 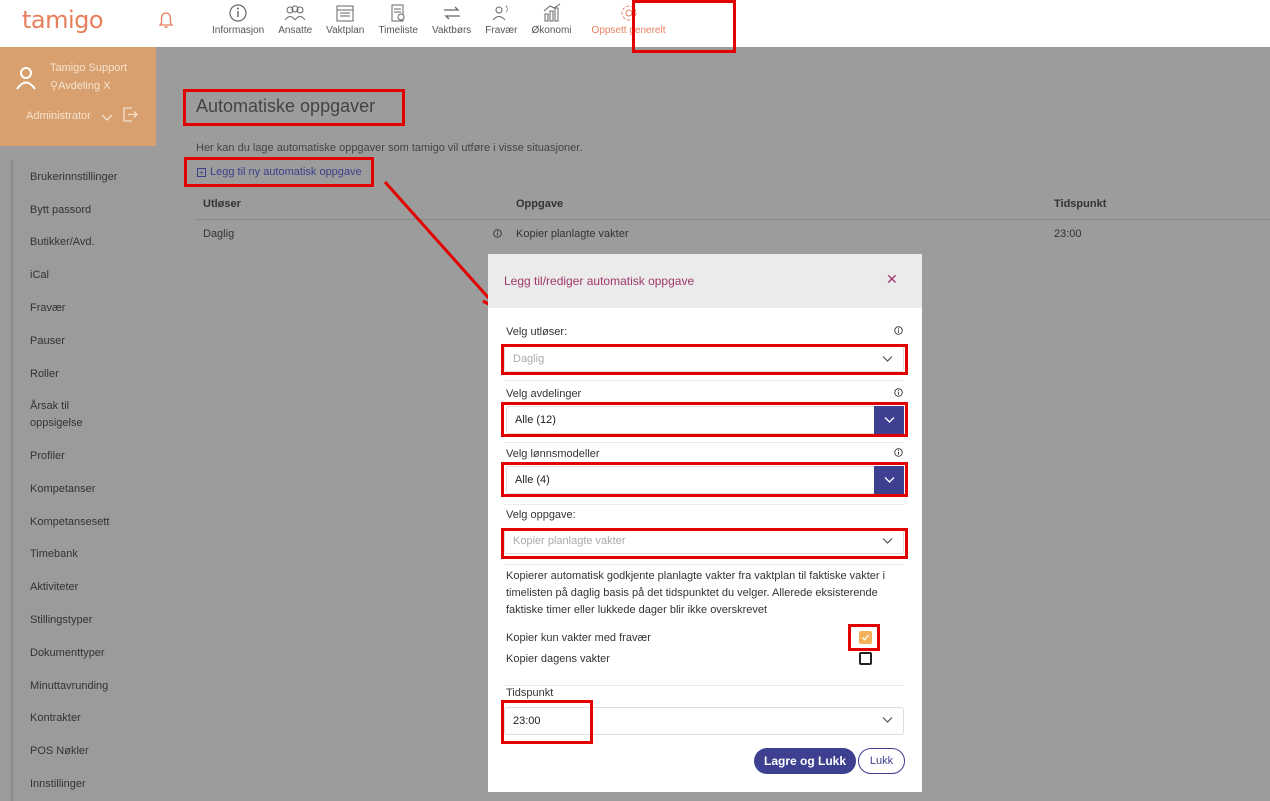 I want to click on task-label: Velg oppgave:, so click(x=541, y=515).